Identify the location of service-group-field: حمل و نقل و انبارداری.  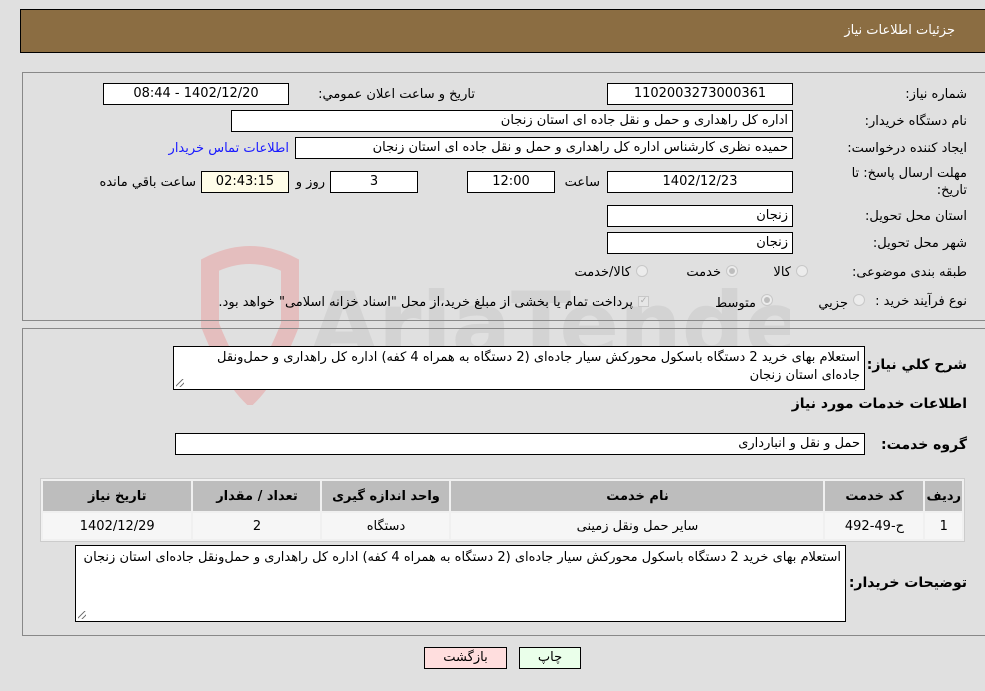
(520, 444).